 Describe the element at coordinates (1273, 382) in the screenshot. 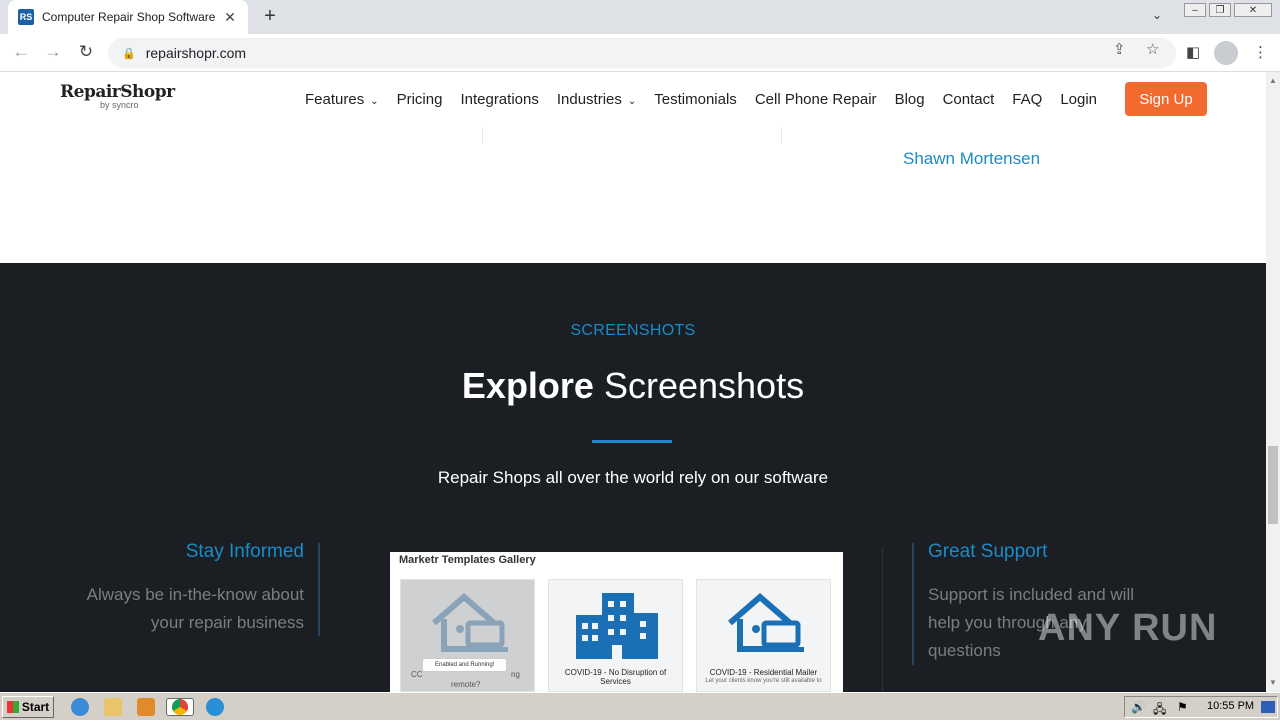

I see `page-scrollbar: ▲ ▼` at that location.